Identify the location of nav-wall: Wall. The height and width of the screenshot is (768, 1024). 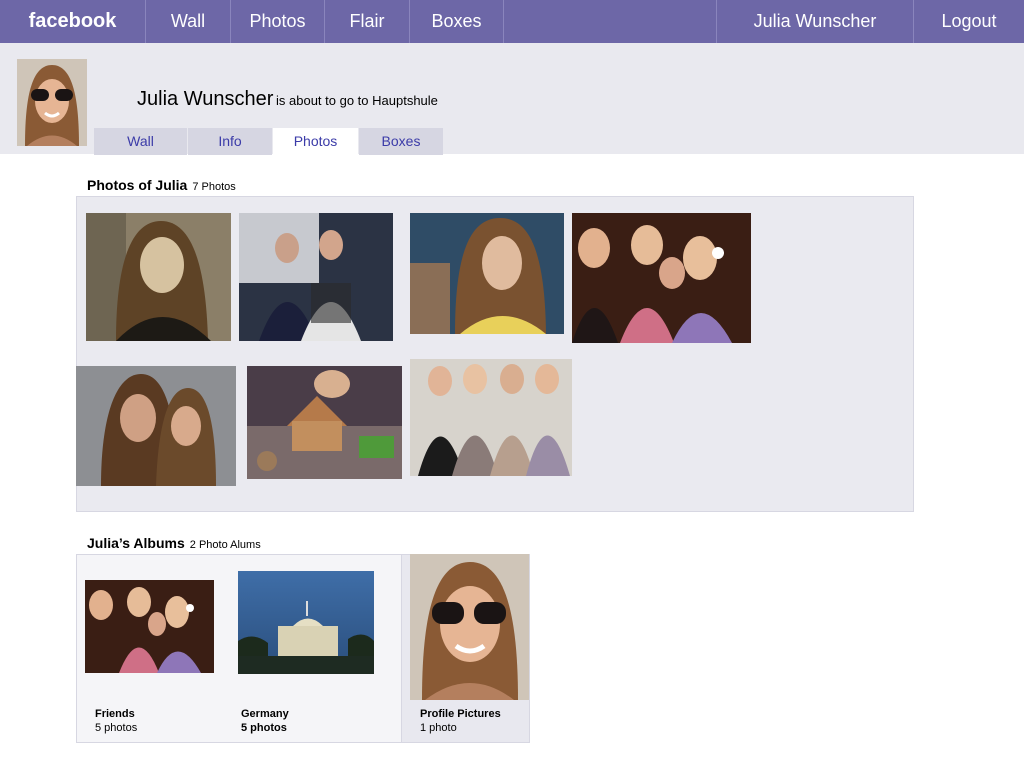
(188, 21).